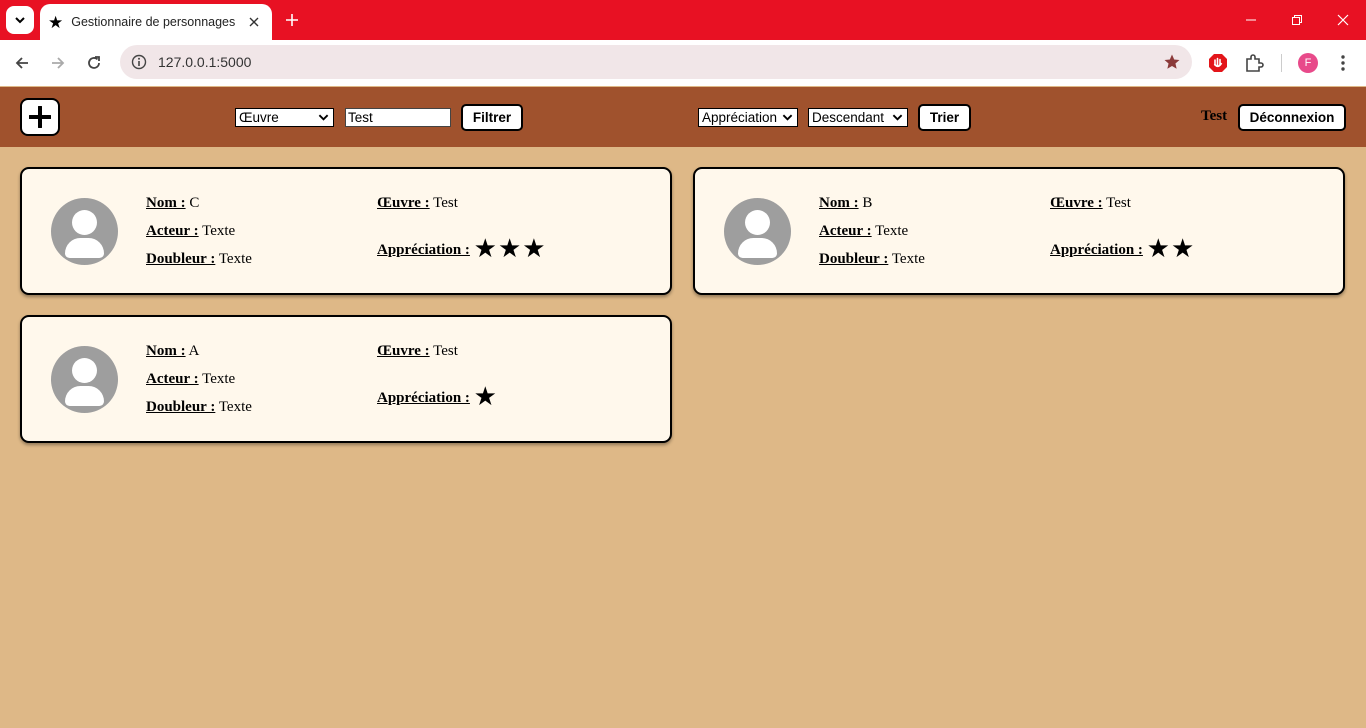  What do you see at coordinates (437, 396) in the screenshot?
I see `rating-field: Appréciation : ★` at bounding box center [437, 396].